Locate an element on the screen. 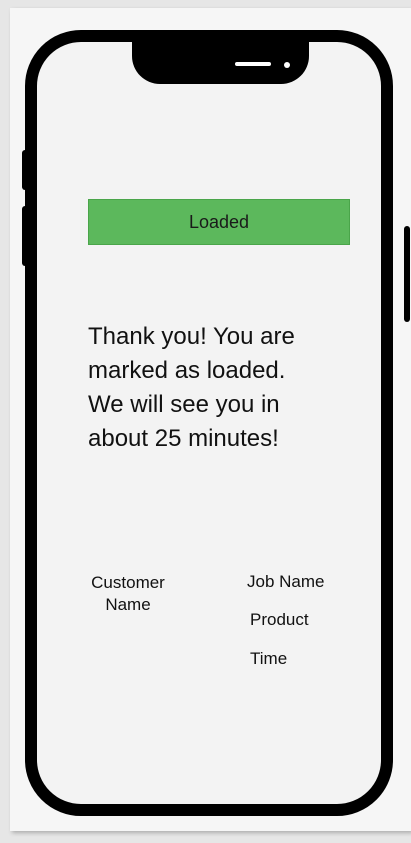 The image size is (411, 843). status-label: Loaded is located at coordinates (219, 221).